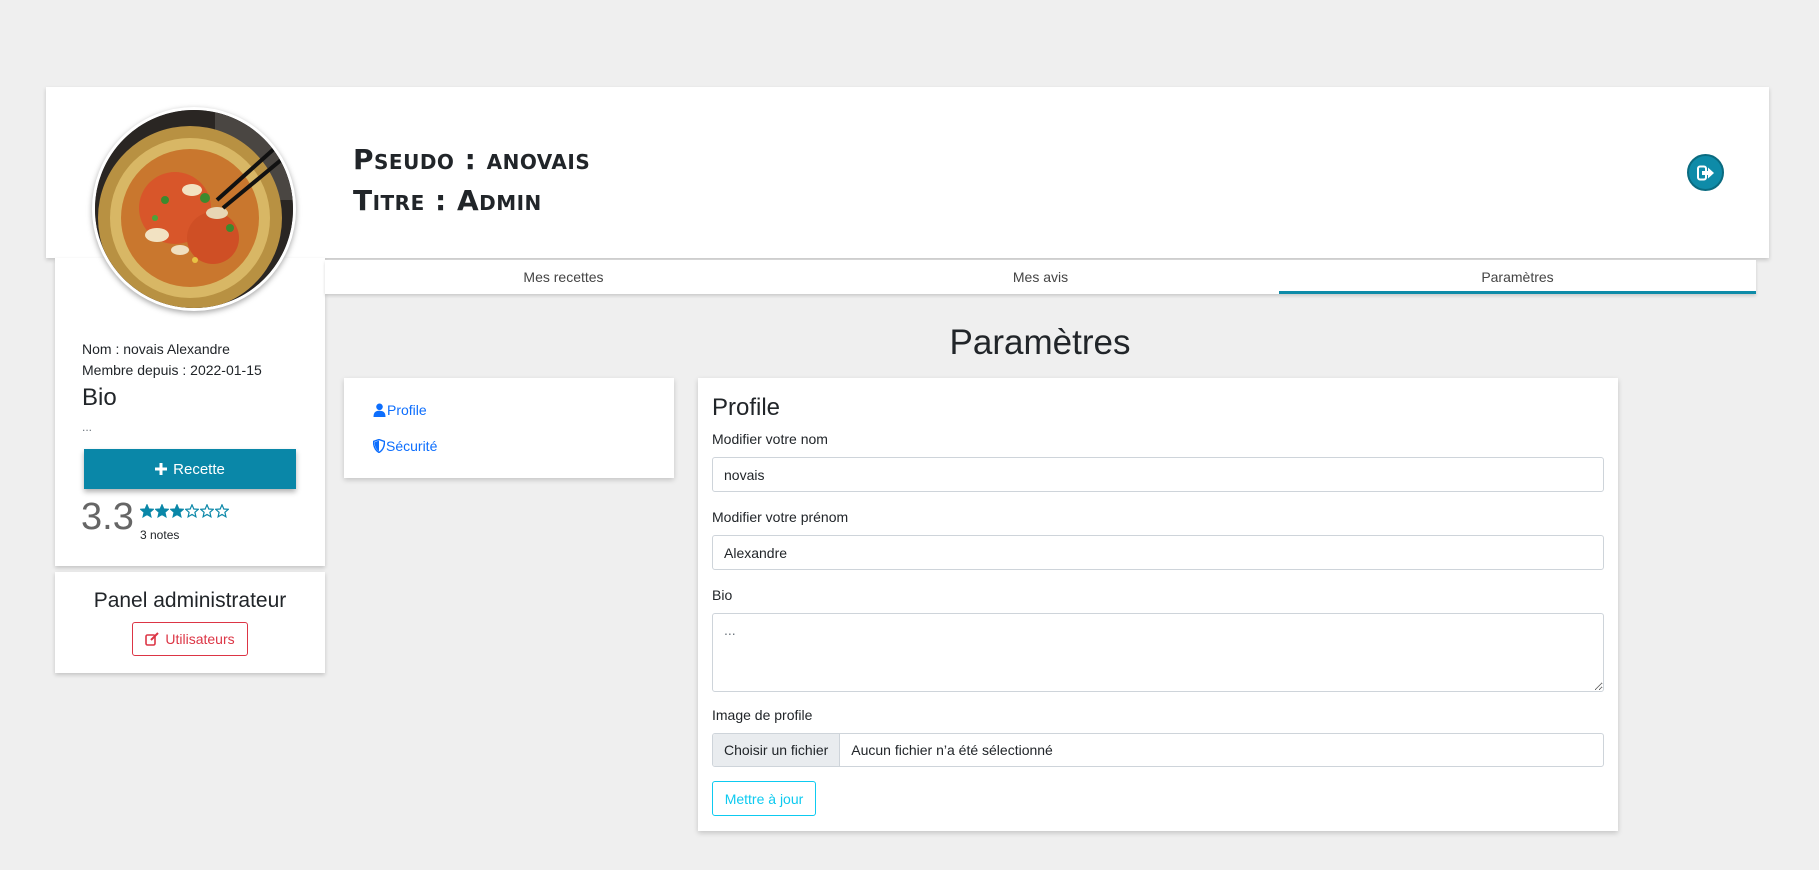 The width and height of the screenshot is (1819, 870). What do you see at coordinates (1517, 277) in the screenshot?
I see `tab-parametres: Paramètres` at bounding box center [1517, 277].